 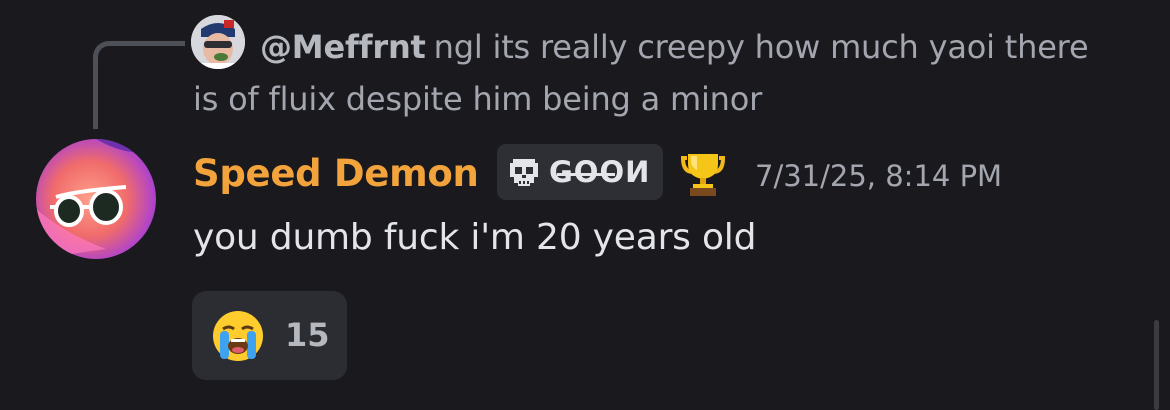 What do you see at coordinates (703, 174) in the screenshot?
I see `trophy-icon` at bounding box center [703, 174].